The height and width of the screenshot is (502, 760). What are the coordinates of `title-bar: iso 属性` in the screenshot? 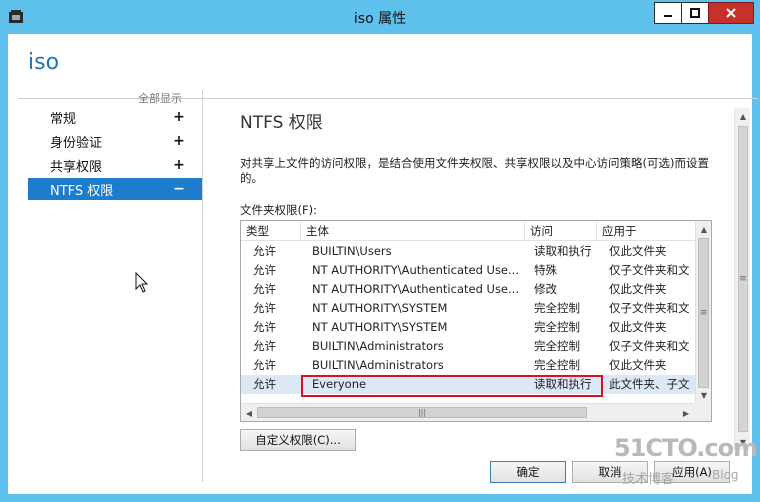 It's located at (380, 17).